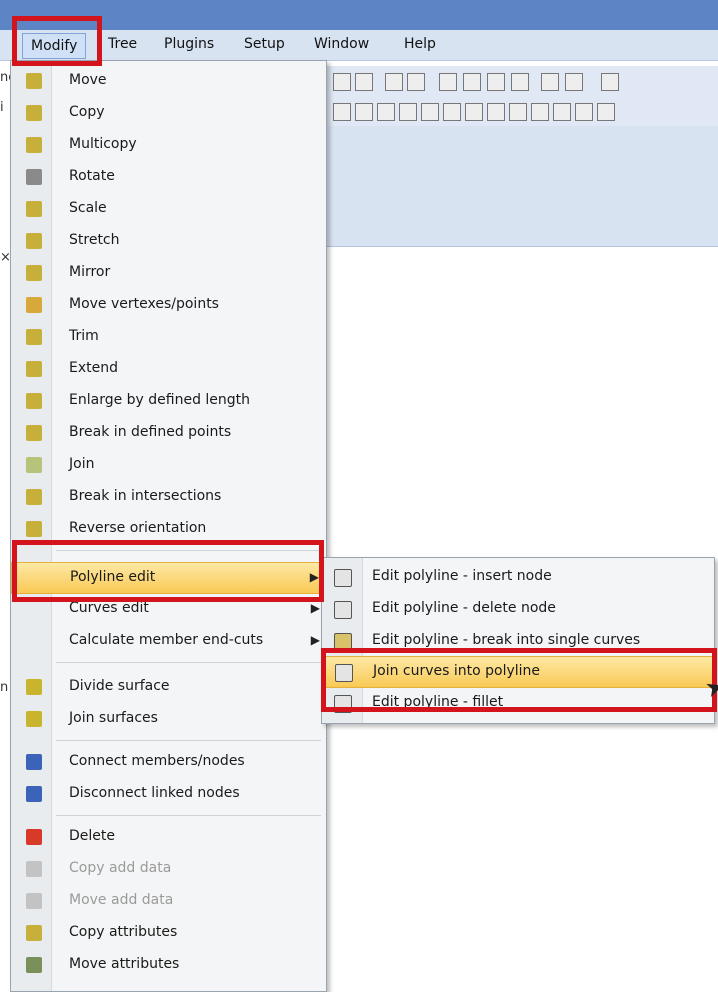  Describe the element at coordinates (610, 82) in the screenshot. I see `home-icon` at that location.